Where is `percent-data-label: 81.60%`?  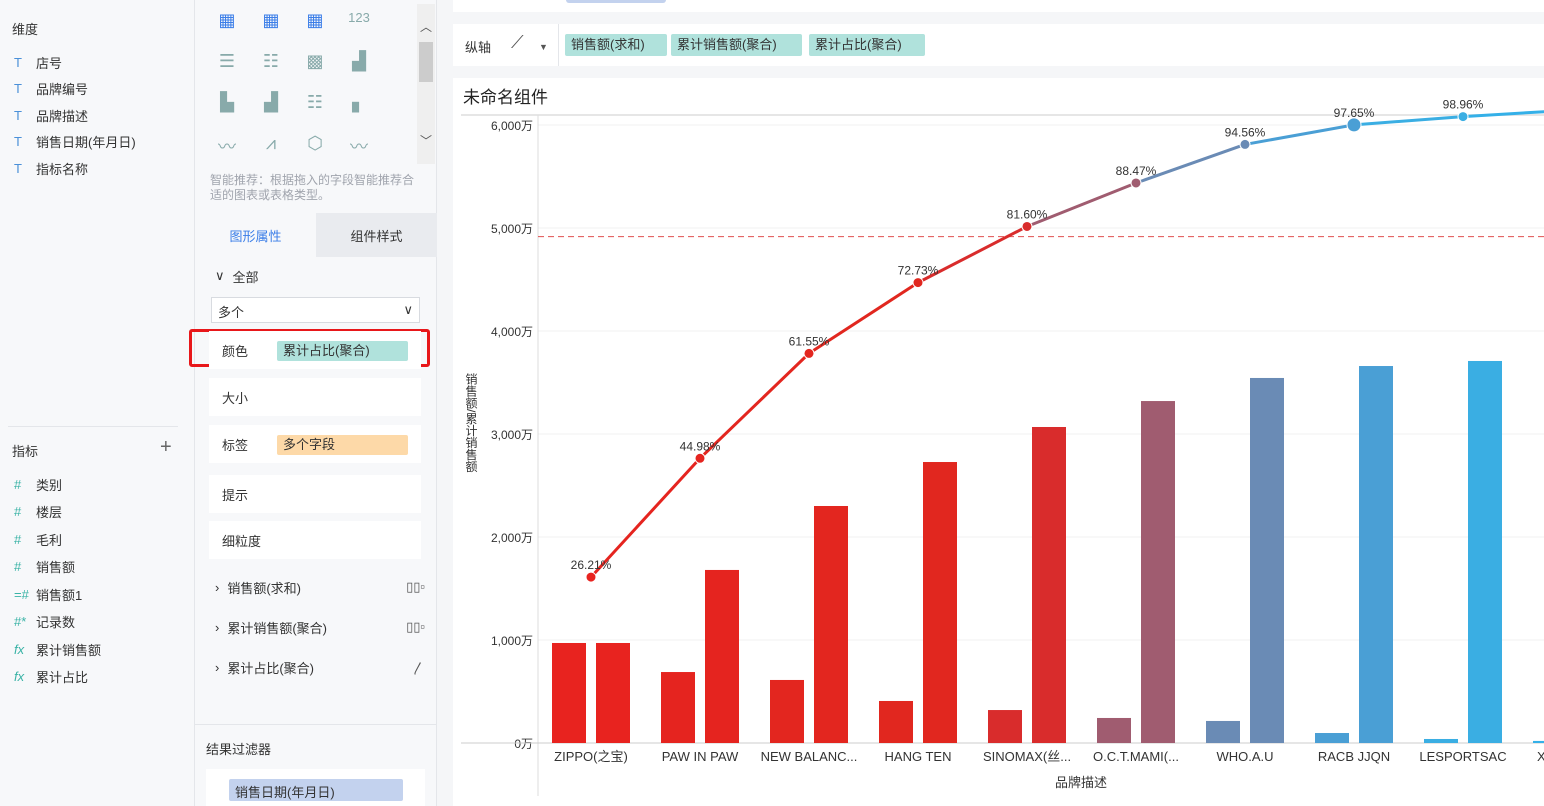
percent-data-label: 81.60% is located at coordinates (1027, 214).